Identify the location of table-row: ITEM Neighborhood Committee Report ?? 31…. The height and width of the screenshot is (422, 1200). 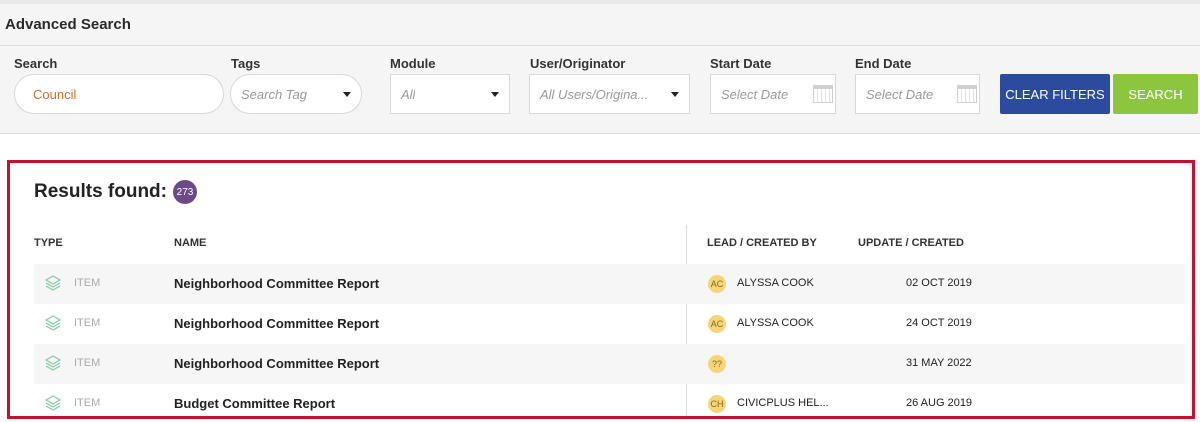
(610, 364).